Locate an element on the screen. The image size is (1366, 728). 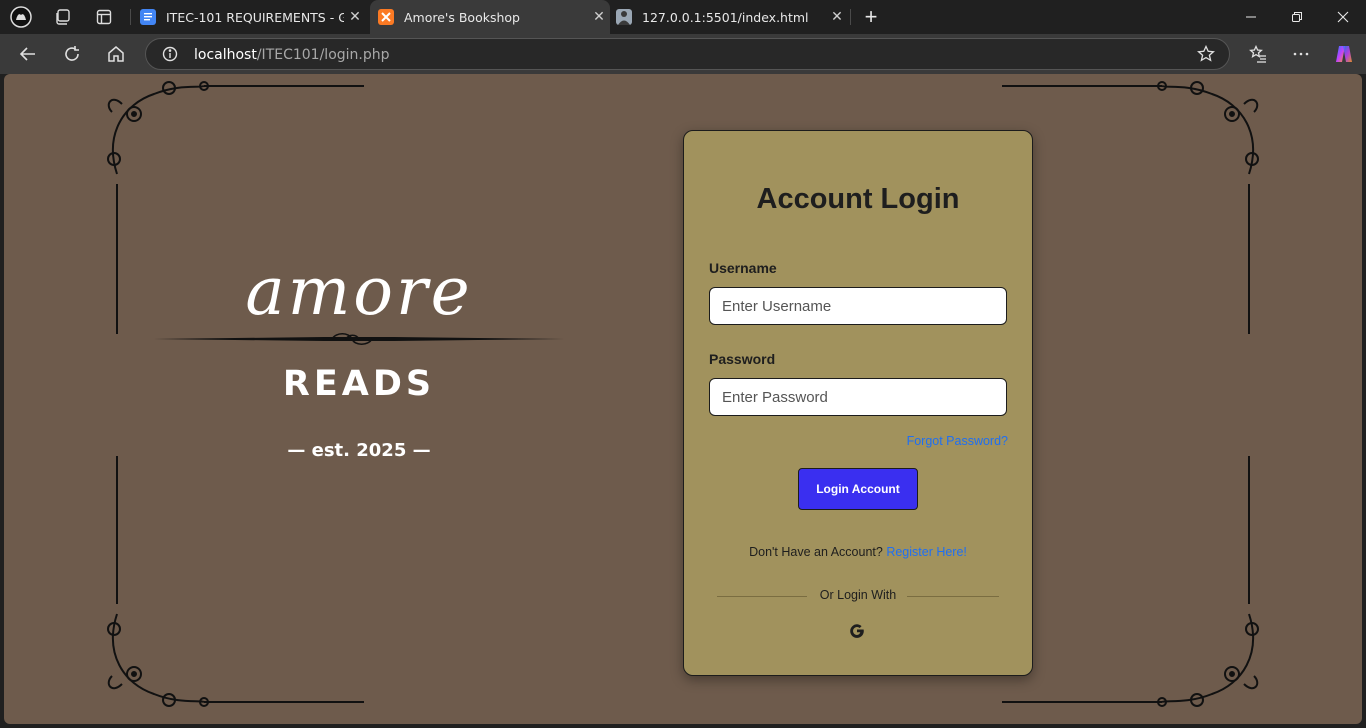
login-button: Login Account is located at coordinates (858, 489).